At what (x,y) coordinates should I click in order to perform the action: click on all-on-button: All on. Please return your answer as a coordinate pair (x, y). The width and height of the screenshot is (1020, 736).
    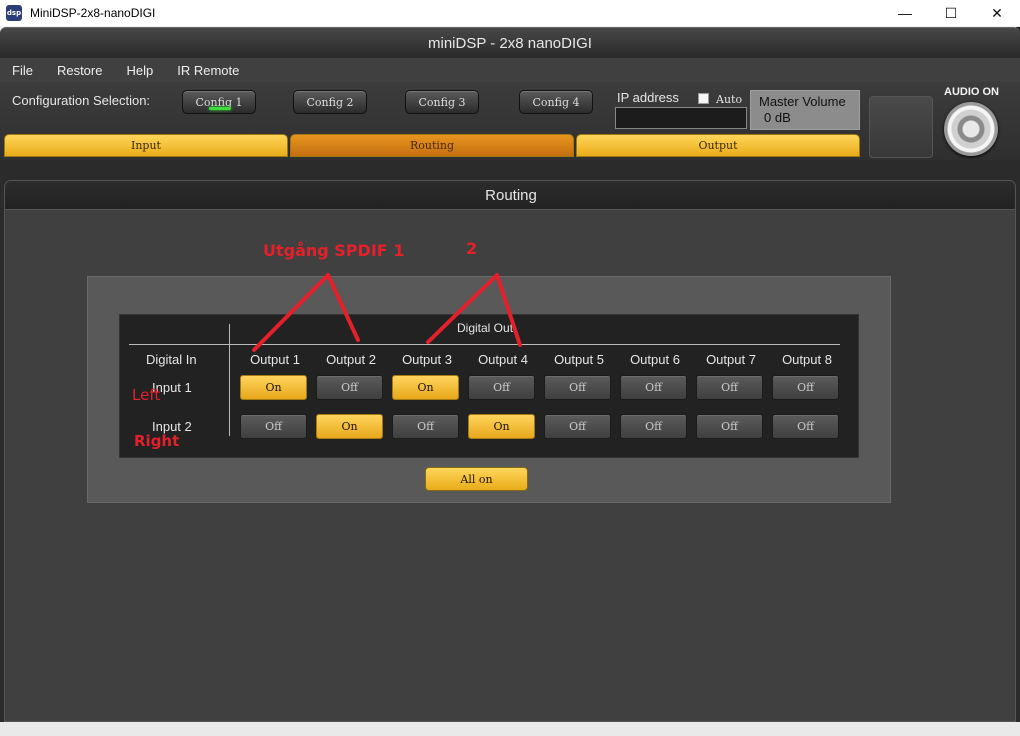
    Looking at the image, I should click on (476, 479).